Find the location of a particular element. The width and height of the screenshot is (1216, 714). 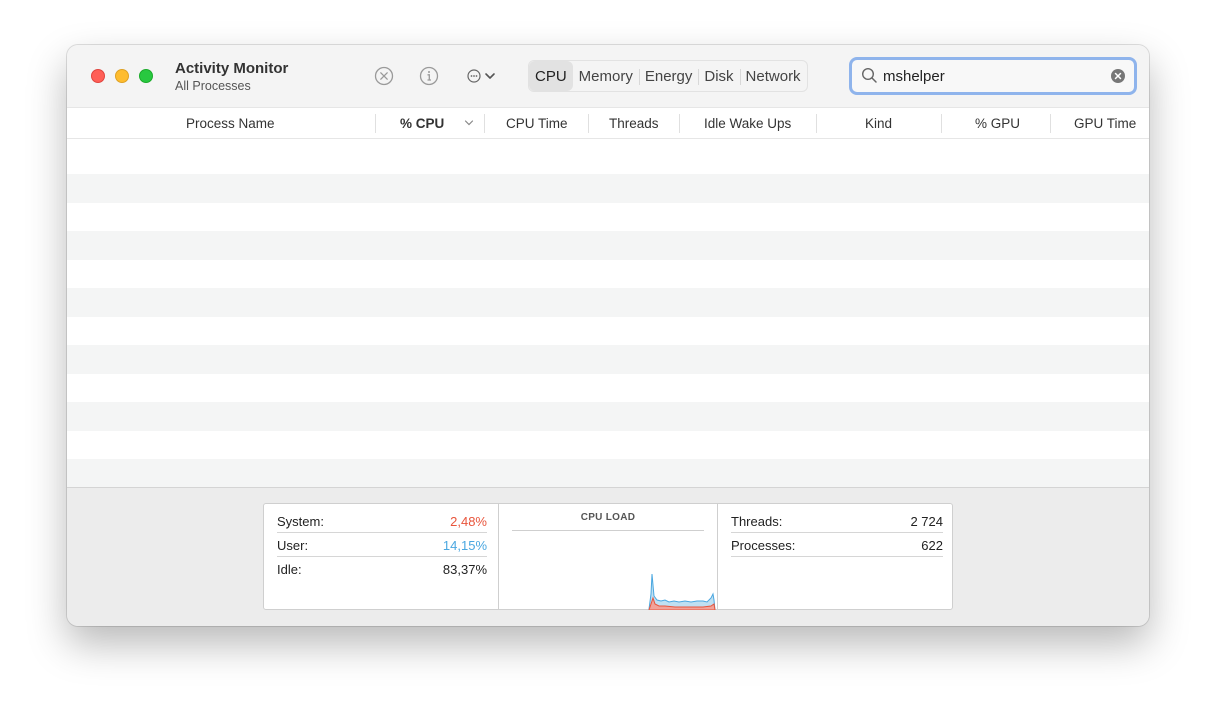

user-row: User: 14,15% is located at coordinates (382, 545).